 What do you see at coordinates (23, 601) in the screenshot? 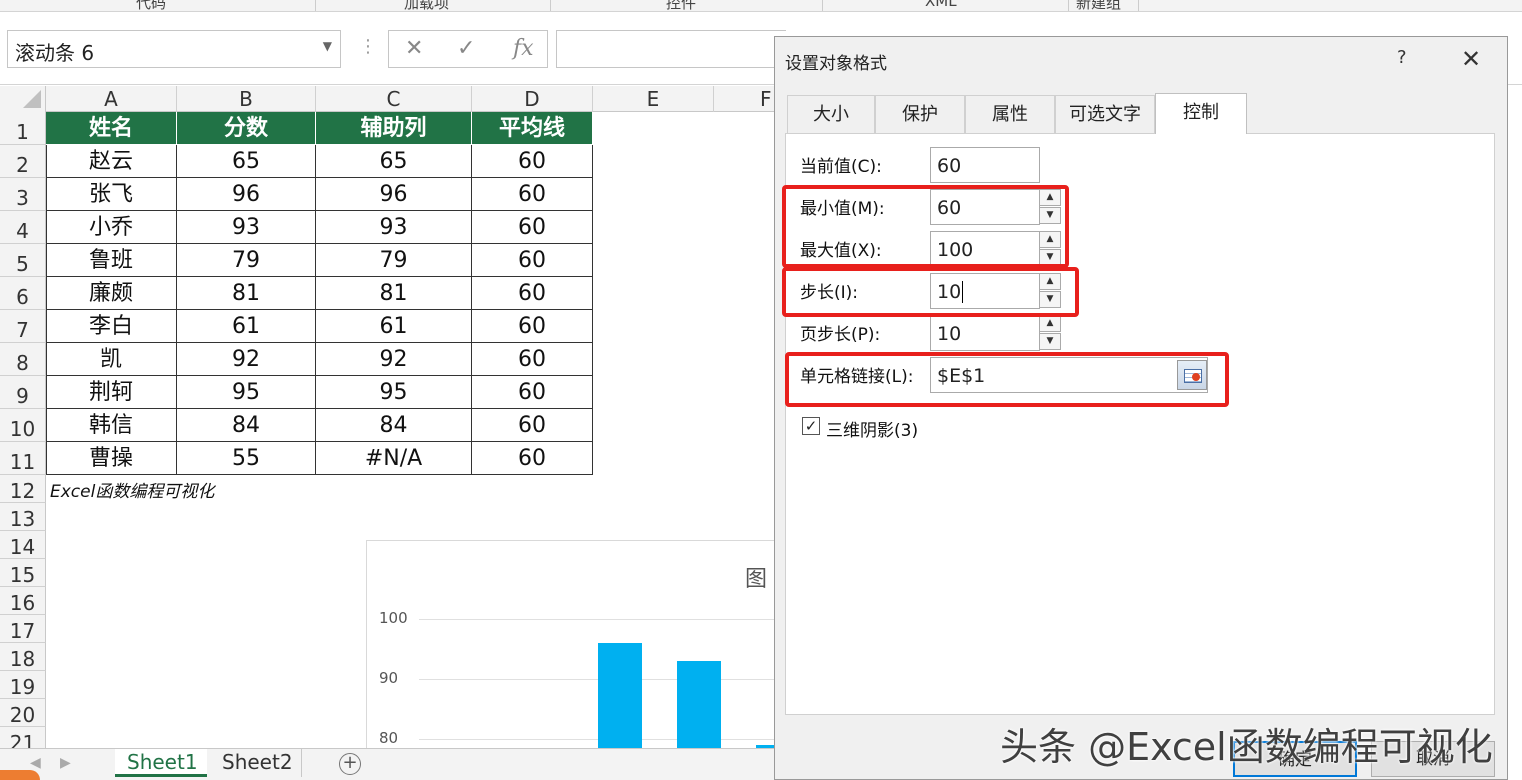
I see `row-header-16: 16` at bounding box center [23, 601].